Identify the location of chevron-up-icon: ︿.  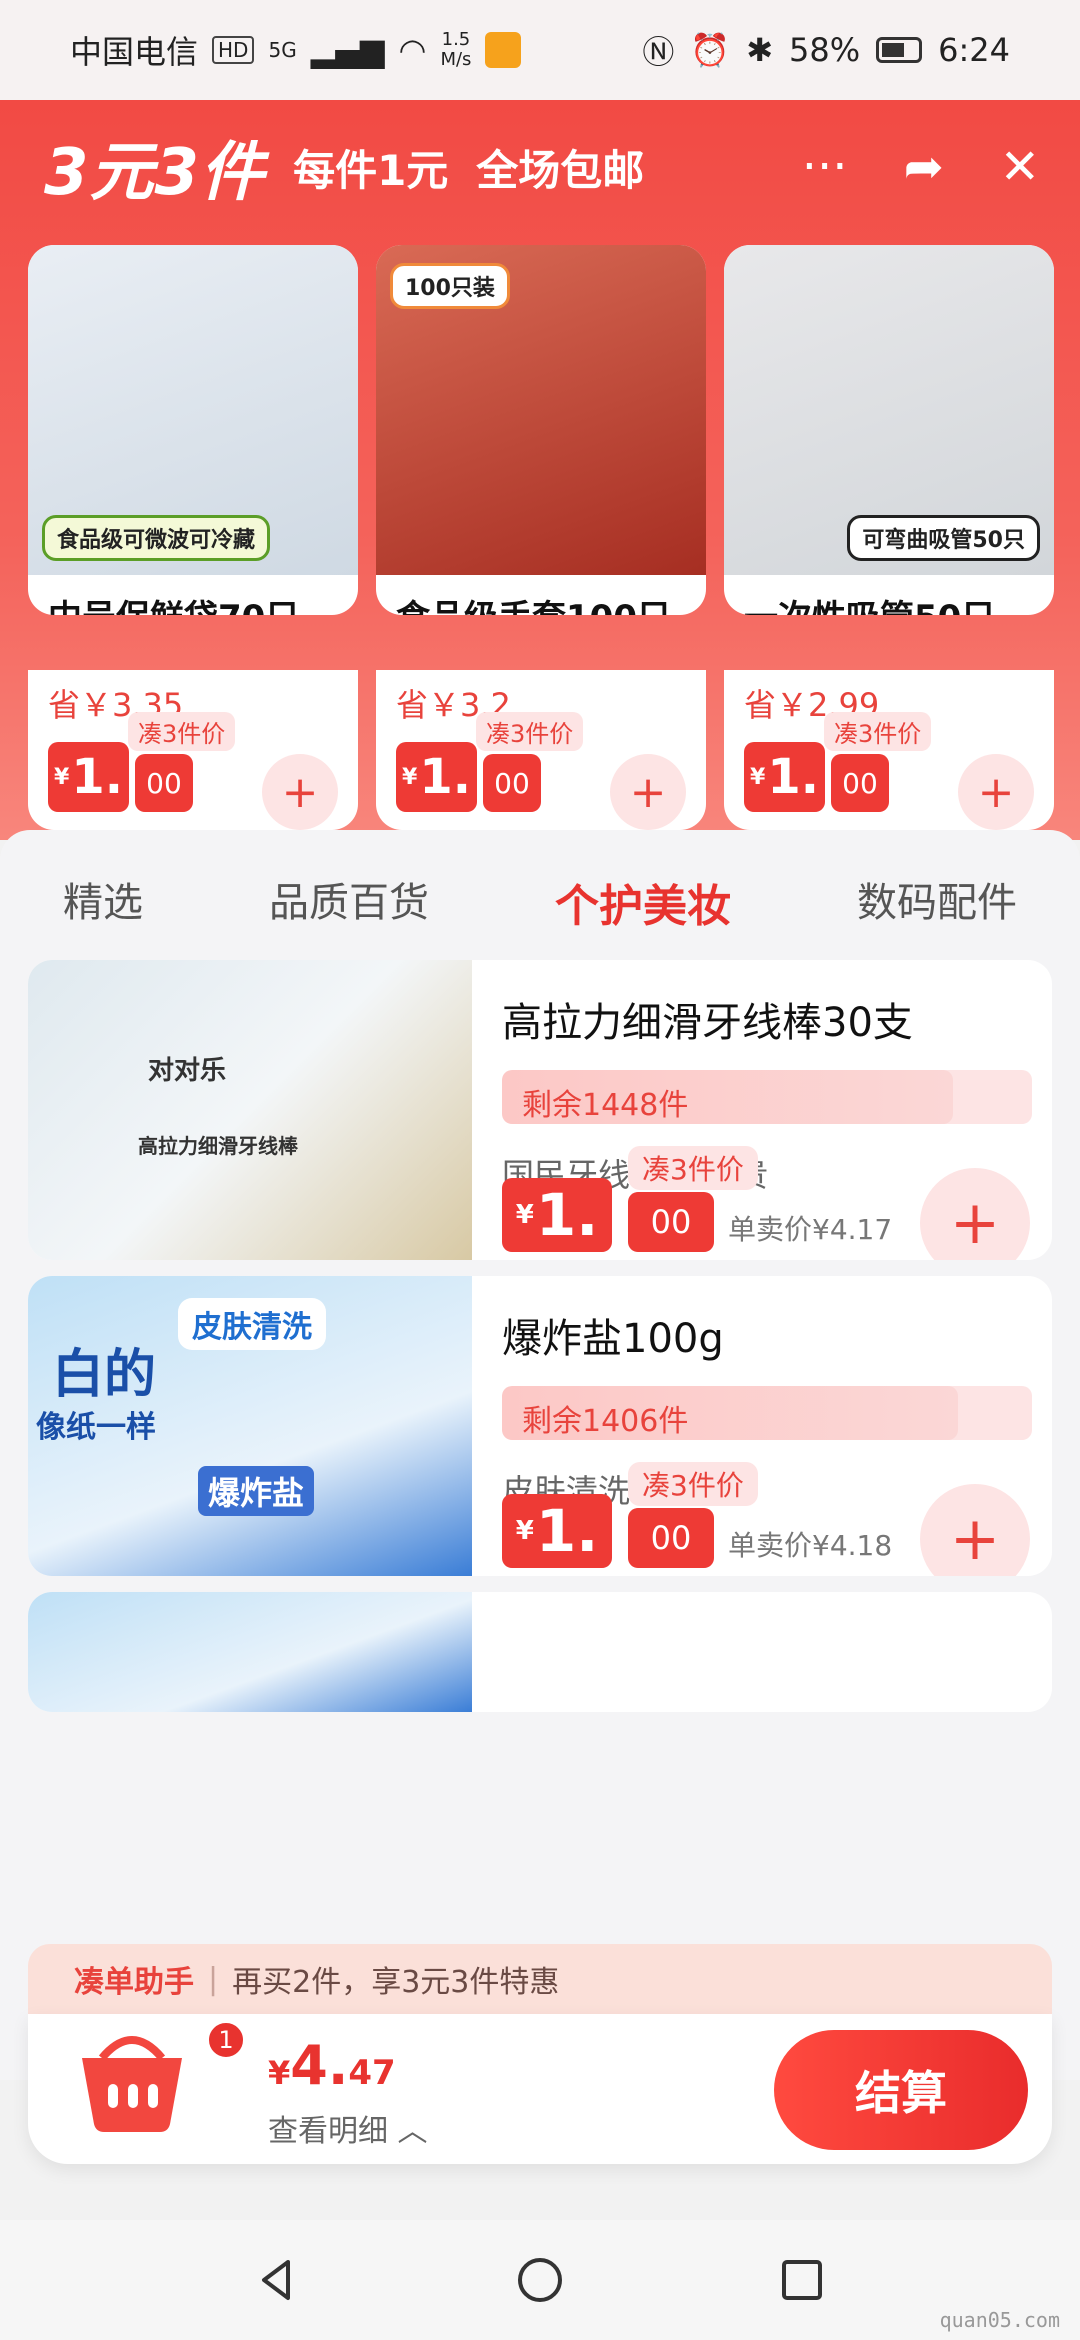
(412, 2131).